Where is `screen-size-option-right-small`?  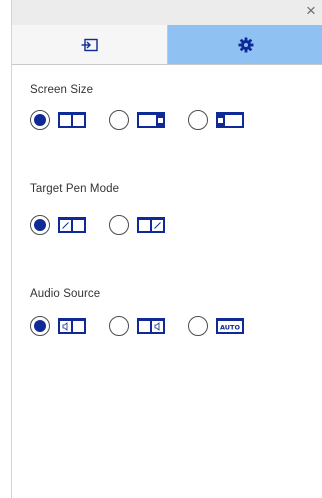
screen-size-option-right-small is located at coordinates (137, 120).